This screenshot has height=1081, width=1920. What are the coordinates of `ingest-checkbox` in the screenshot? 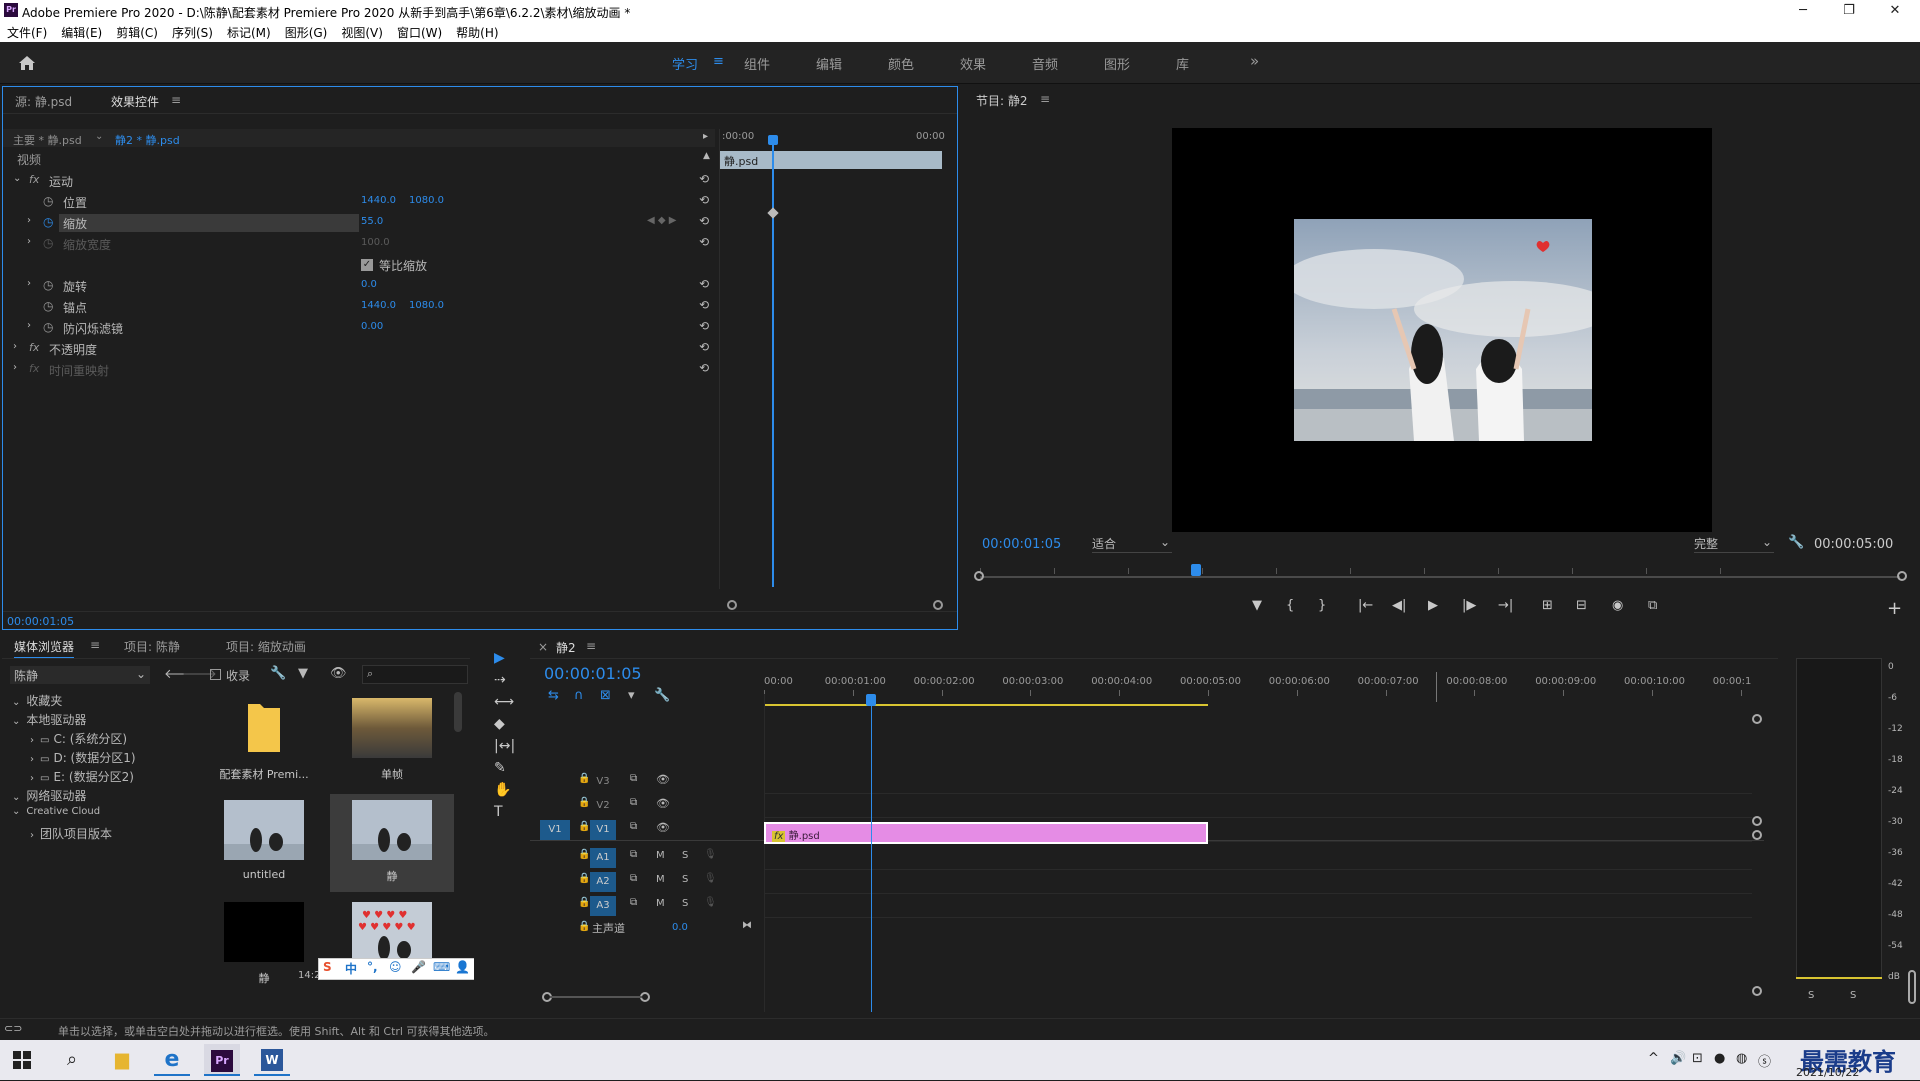 It's located at (215, 674).